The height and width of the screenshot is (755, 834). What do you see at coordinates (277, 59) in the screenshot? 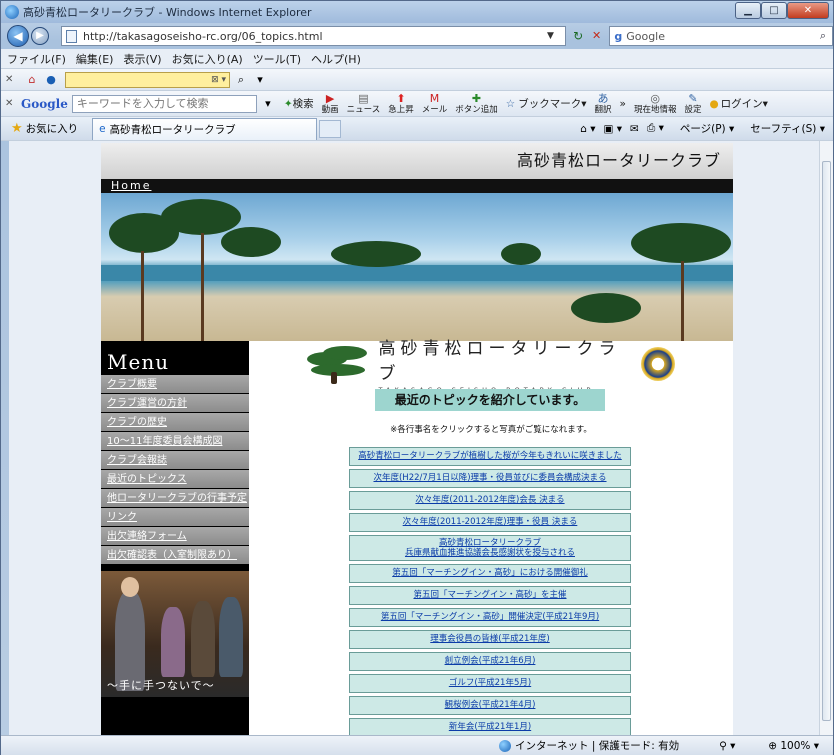
I see `menu-tools: ツール(T)` at bounding box center [277, 59].